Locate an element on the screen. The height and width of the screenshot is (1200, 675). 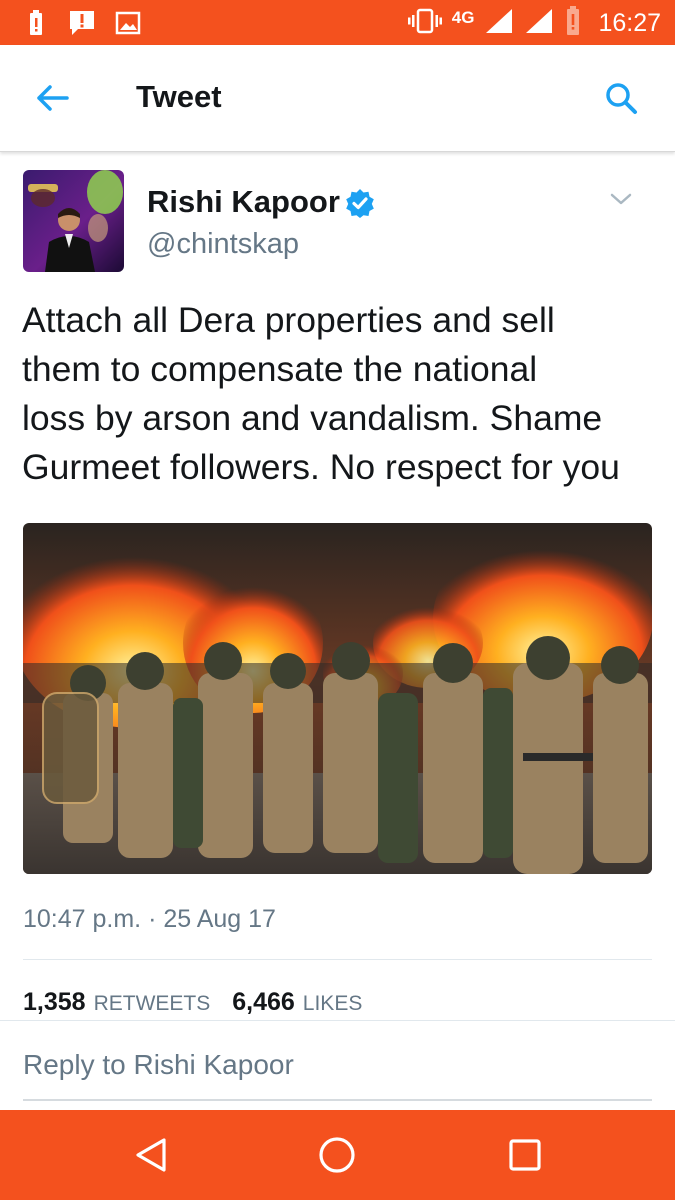
search-button is located at coordinates (621, 98).